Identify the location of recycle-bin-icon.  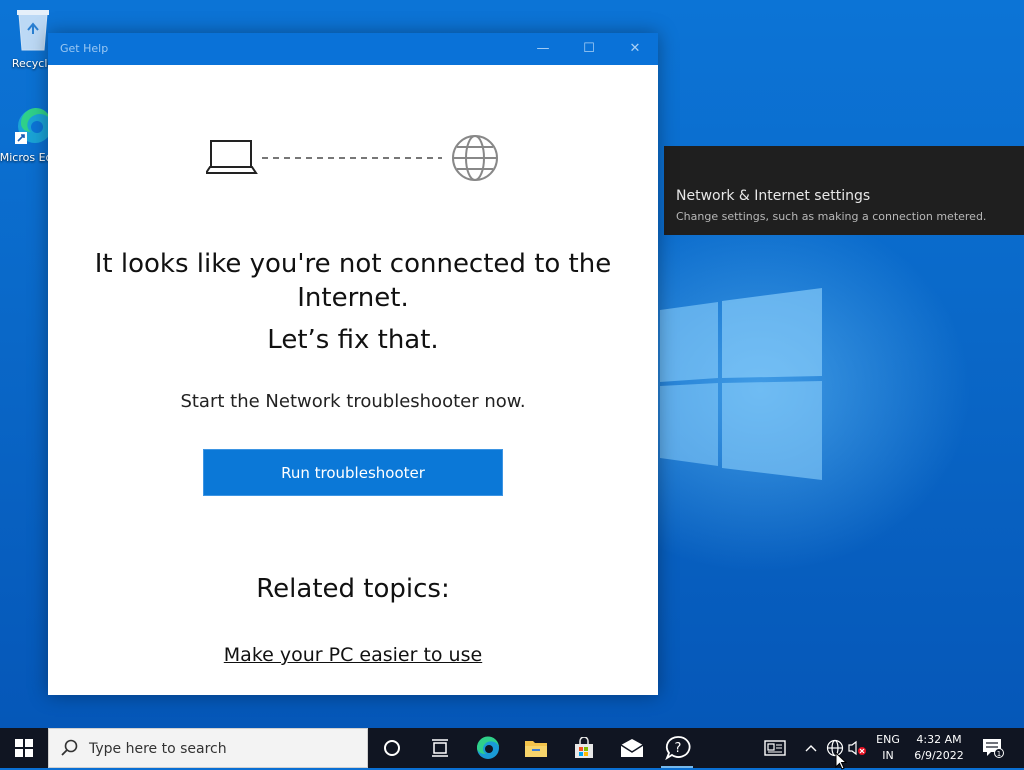
(33, 30).